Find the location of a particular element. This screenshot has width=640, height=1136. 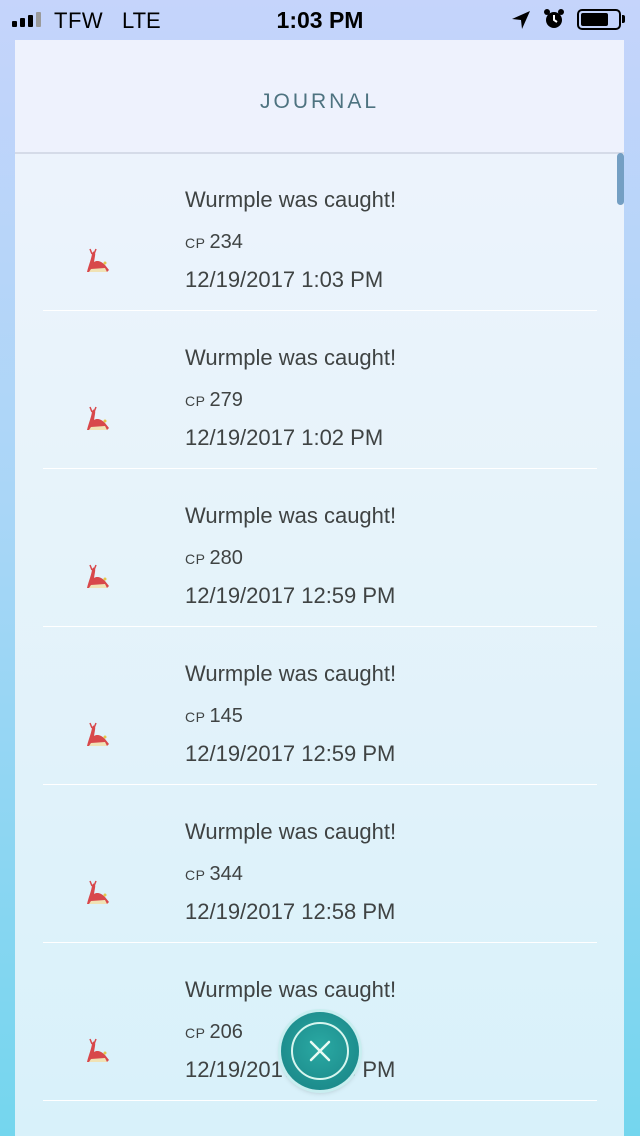

entry-cp: CP 145 is located at coordinates (214, 716).